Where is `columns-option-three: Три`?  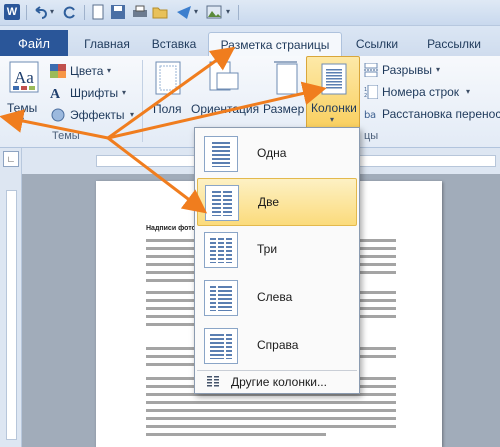 columns-option-three: Три is located at coordinates (277, 250).